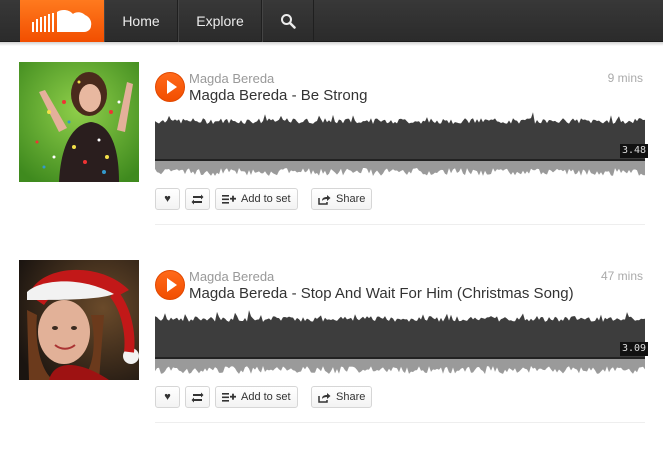  Describe the element at coordinates (625, 78) in the screenshot. I see `track-time-ago: 9 mins` at that location.